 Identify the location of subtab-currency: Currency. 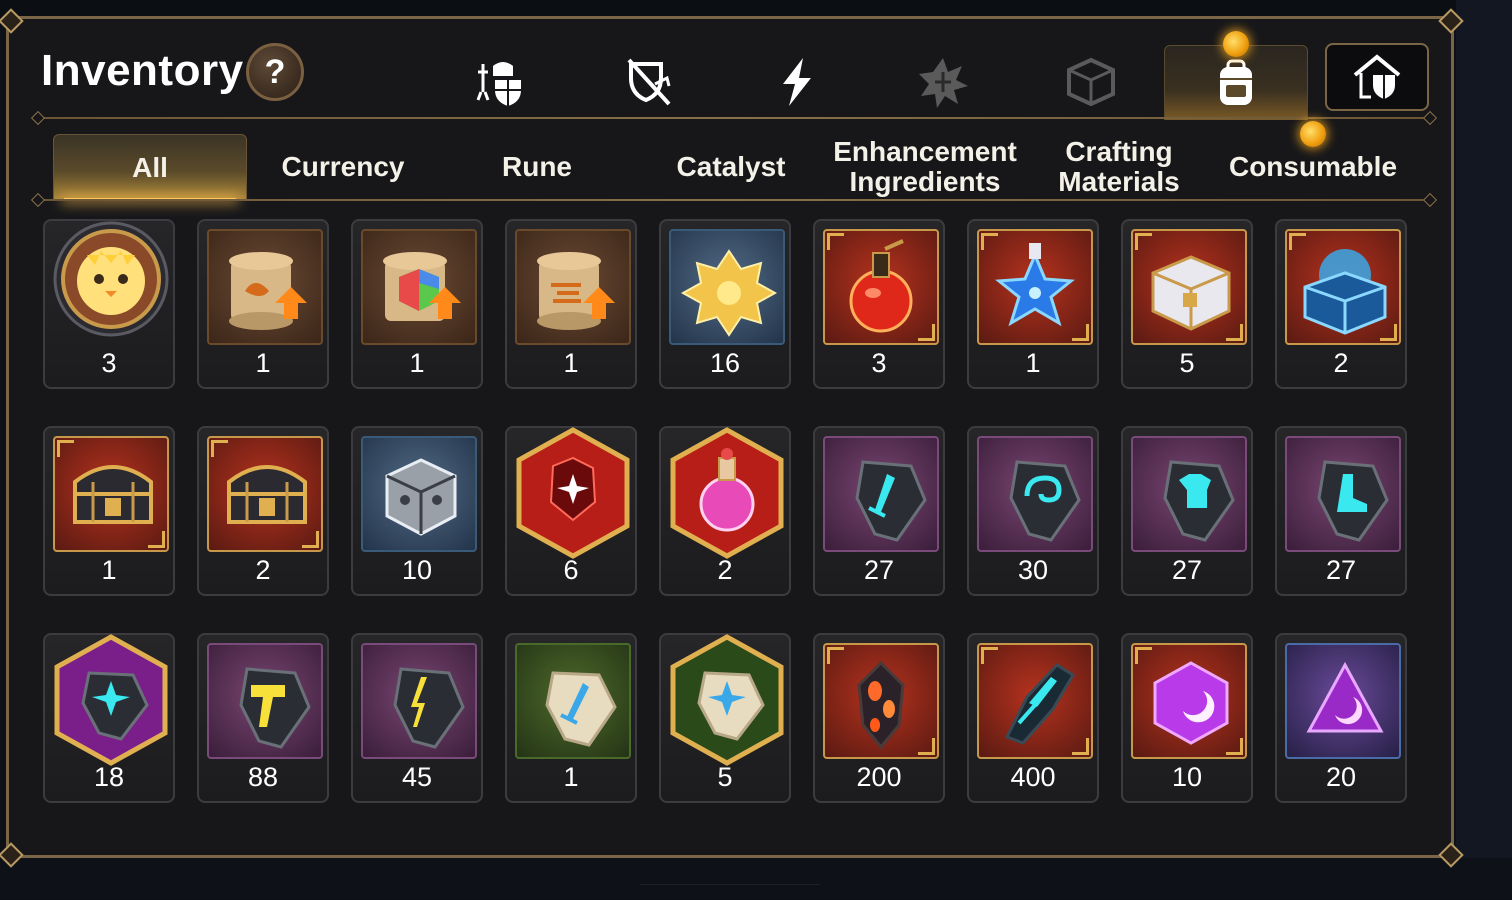
(343, 167).